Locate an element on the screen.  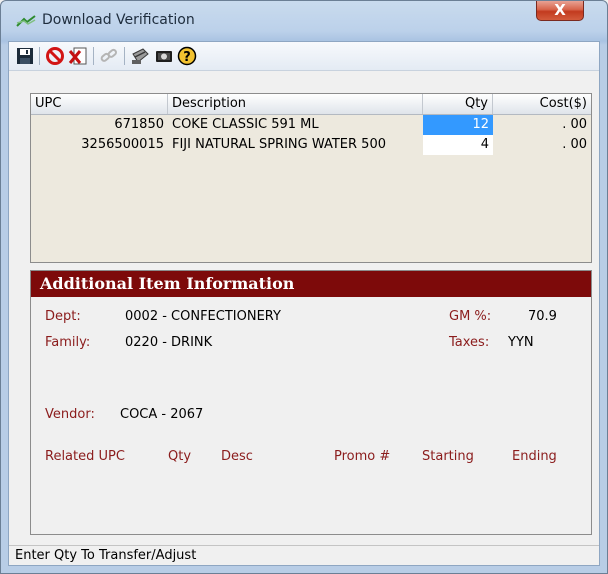
save-button is located at coordinates (25, 56).